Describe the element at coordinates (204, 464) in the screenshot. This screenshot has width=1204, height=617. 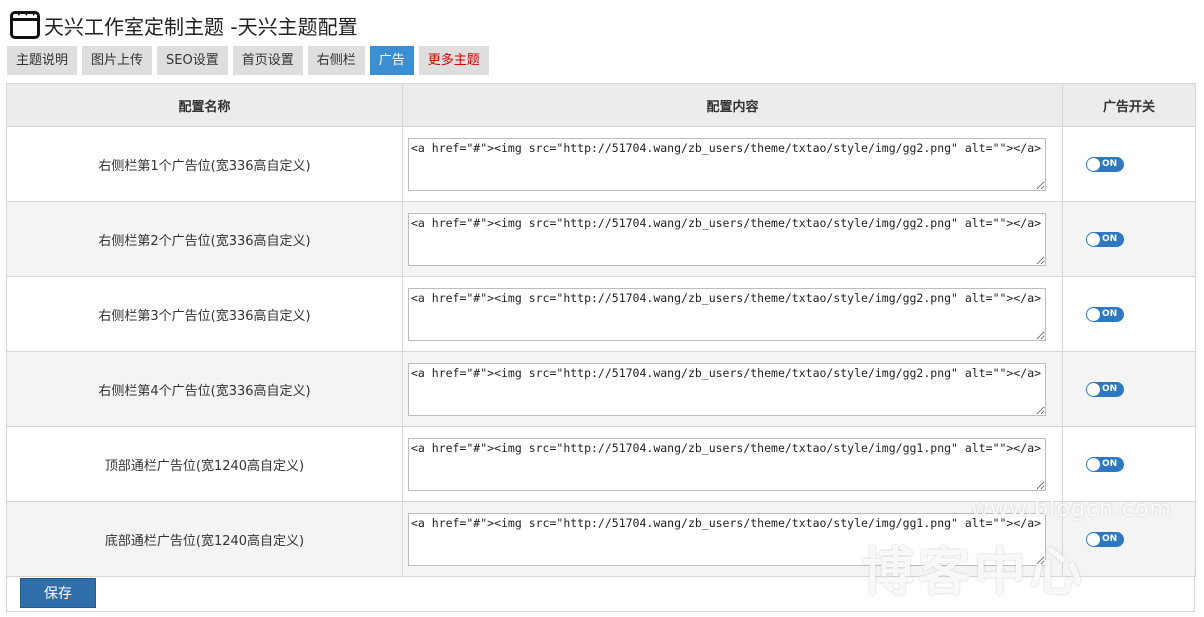
I see `config-name-cell: 顶部通栏广告位(宽1240高自定义)` at that location.